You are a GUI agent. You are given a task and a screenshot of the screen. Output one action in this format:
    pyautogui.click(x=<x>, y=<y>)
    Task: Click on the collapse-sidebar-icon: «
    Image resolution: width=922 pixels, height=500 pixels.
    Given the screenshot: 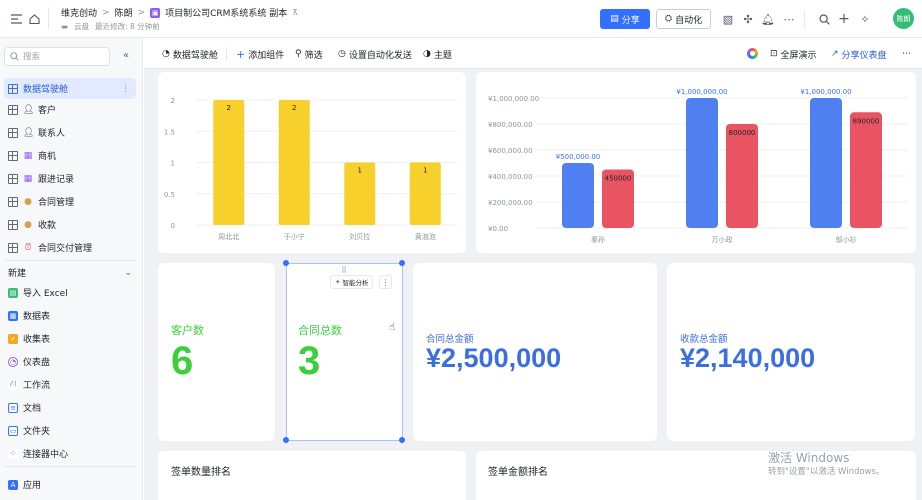 What is the action you would take?
    pyautogui.click(x=126, y=55)
    